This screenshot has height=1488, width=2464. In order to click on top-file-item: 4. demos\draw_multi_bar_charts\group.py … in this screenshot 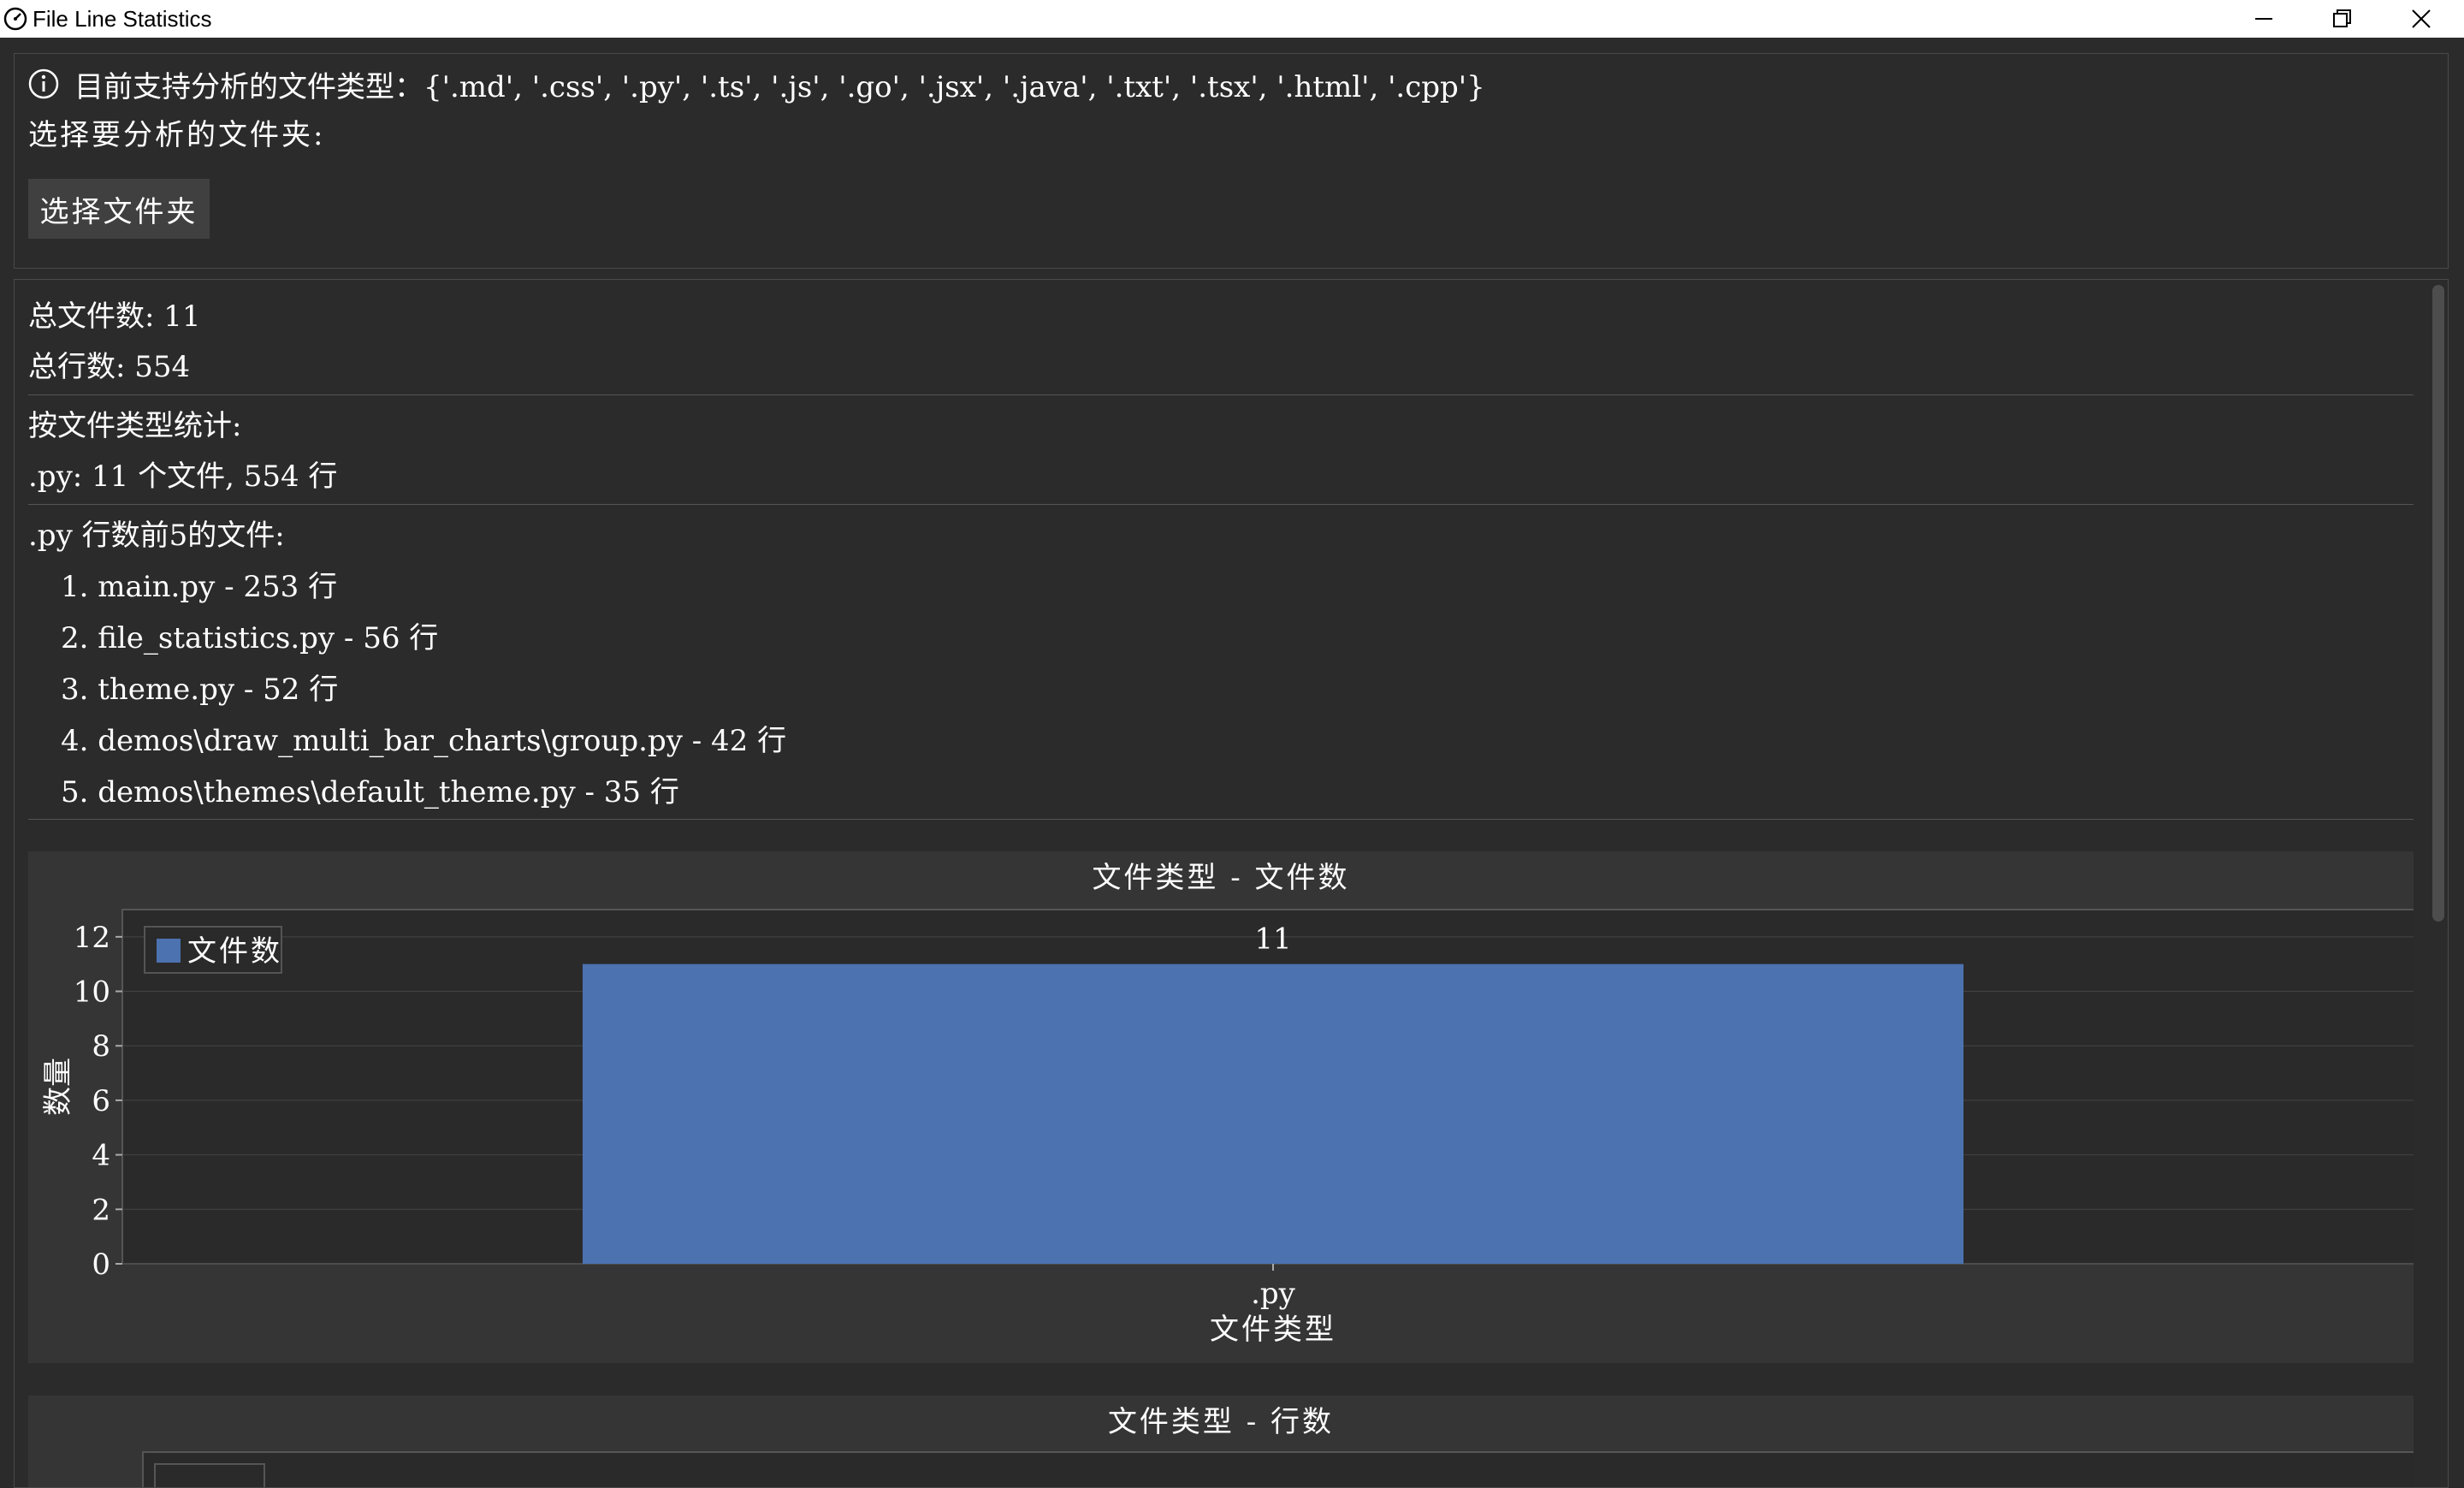, I will do `click(424, 741)`.